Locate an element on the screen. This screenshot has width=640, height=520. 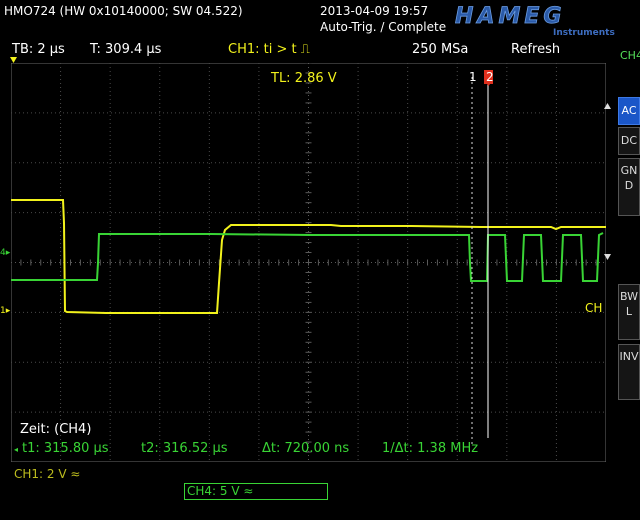
instrument-title: HMO724 (HW 0x10140000; SW 04.522) is located at coordinates (123, 11).